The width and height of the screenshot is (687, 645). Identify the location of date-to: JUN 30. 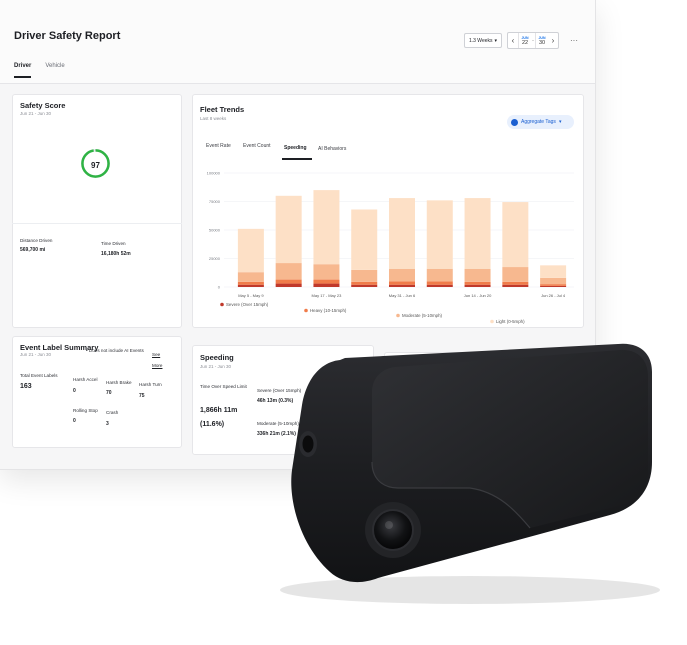
(541, 40).